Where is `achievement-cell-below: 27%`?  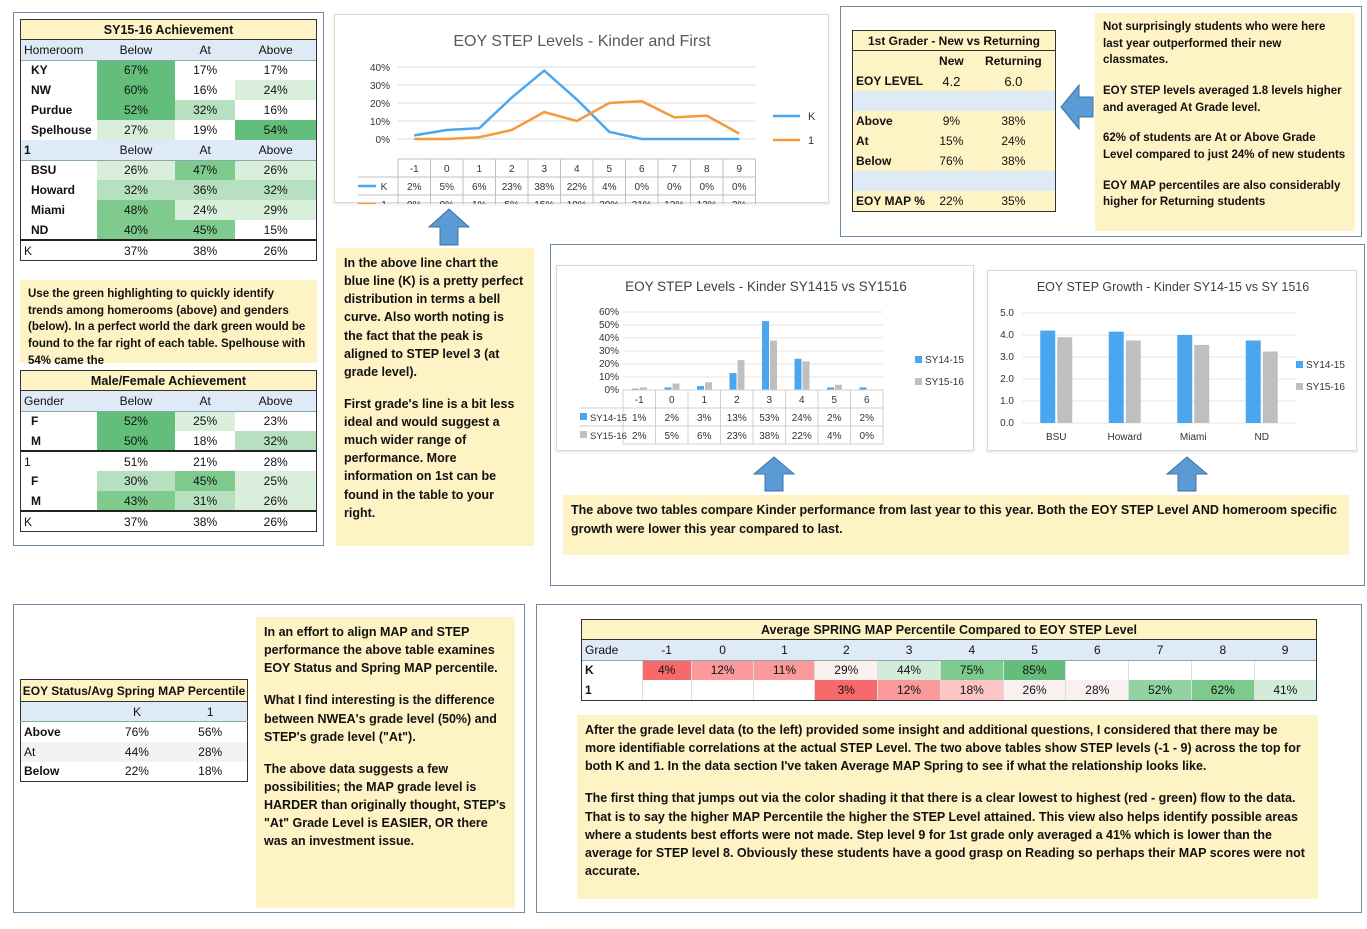
achievement-cell-below: 27% is located at coordinates (136, 130).